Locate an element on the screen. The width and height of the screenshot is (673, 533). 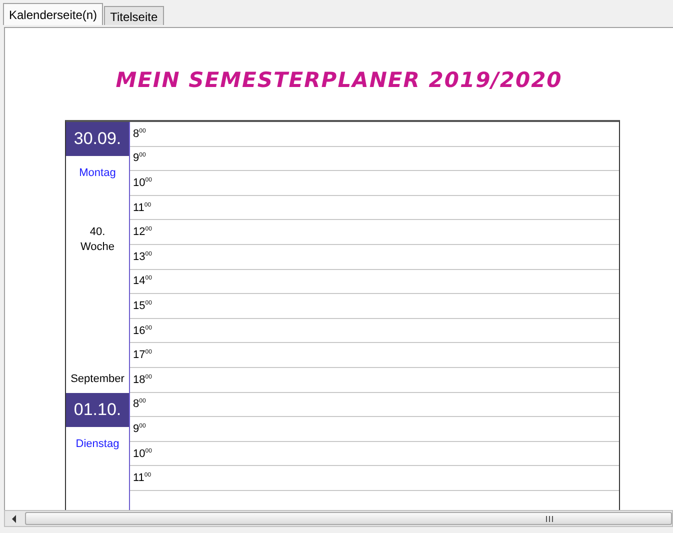
hour-label: 12$^{00}$ is located at coordinates (142, 232).